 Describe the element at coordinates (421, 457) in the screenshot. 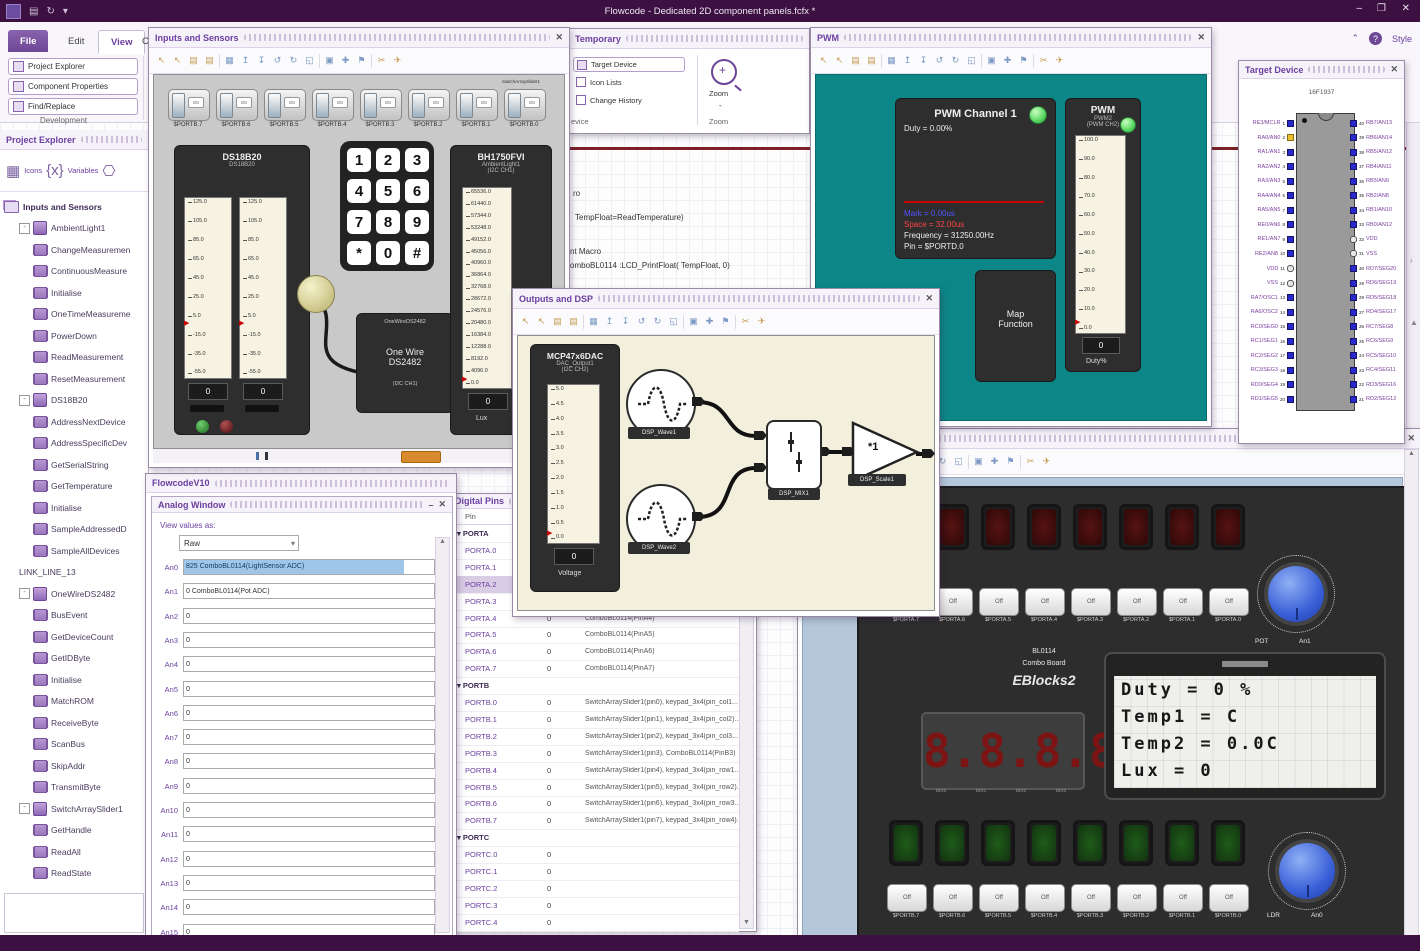

I see `hscroll-thumb` at that location.